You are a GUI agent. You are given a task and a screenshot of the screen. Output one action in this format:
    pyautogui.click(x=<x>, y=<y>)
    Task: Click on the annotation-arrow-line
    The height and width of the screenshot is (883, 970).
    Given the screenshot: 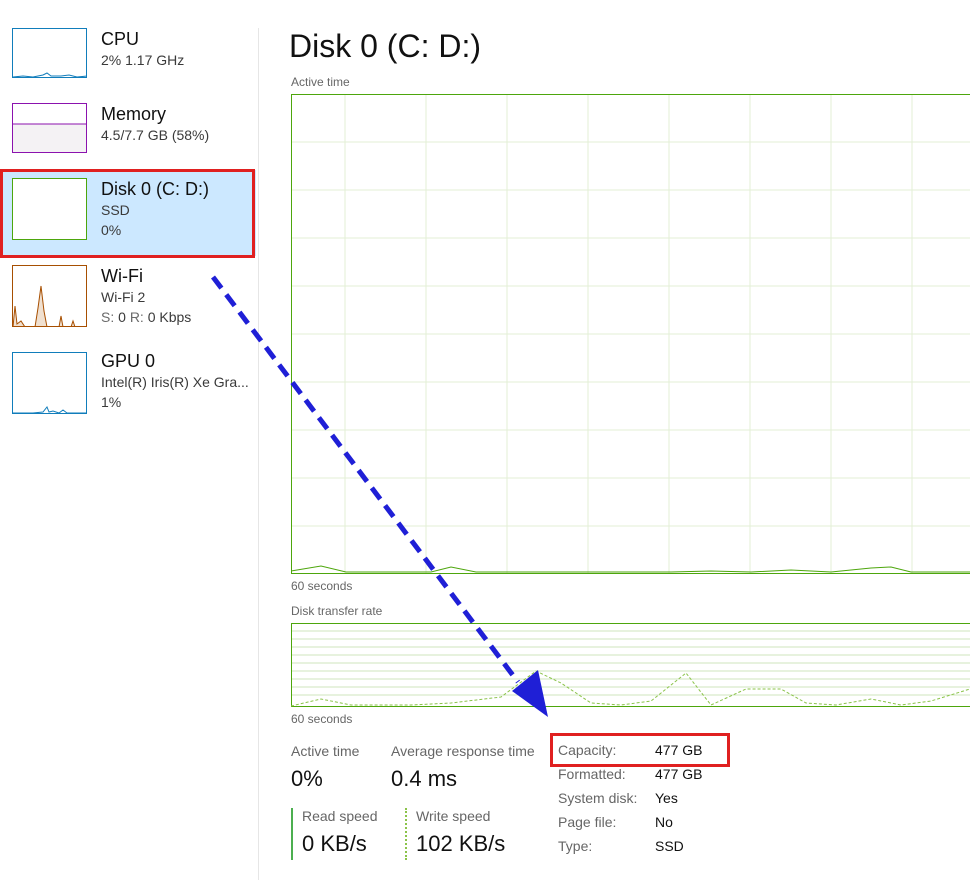 What is the action you would take?
    pyautogui.click(x=365, y=479)
    